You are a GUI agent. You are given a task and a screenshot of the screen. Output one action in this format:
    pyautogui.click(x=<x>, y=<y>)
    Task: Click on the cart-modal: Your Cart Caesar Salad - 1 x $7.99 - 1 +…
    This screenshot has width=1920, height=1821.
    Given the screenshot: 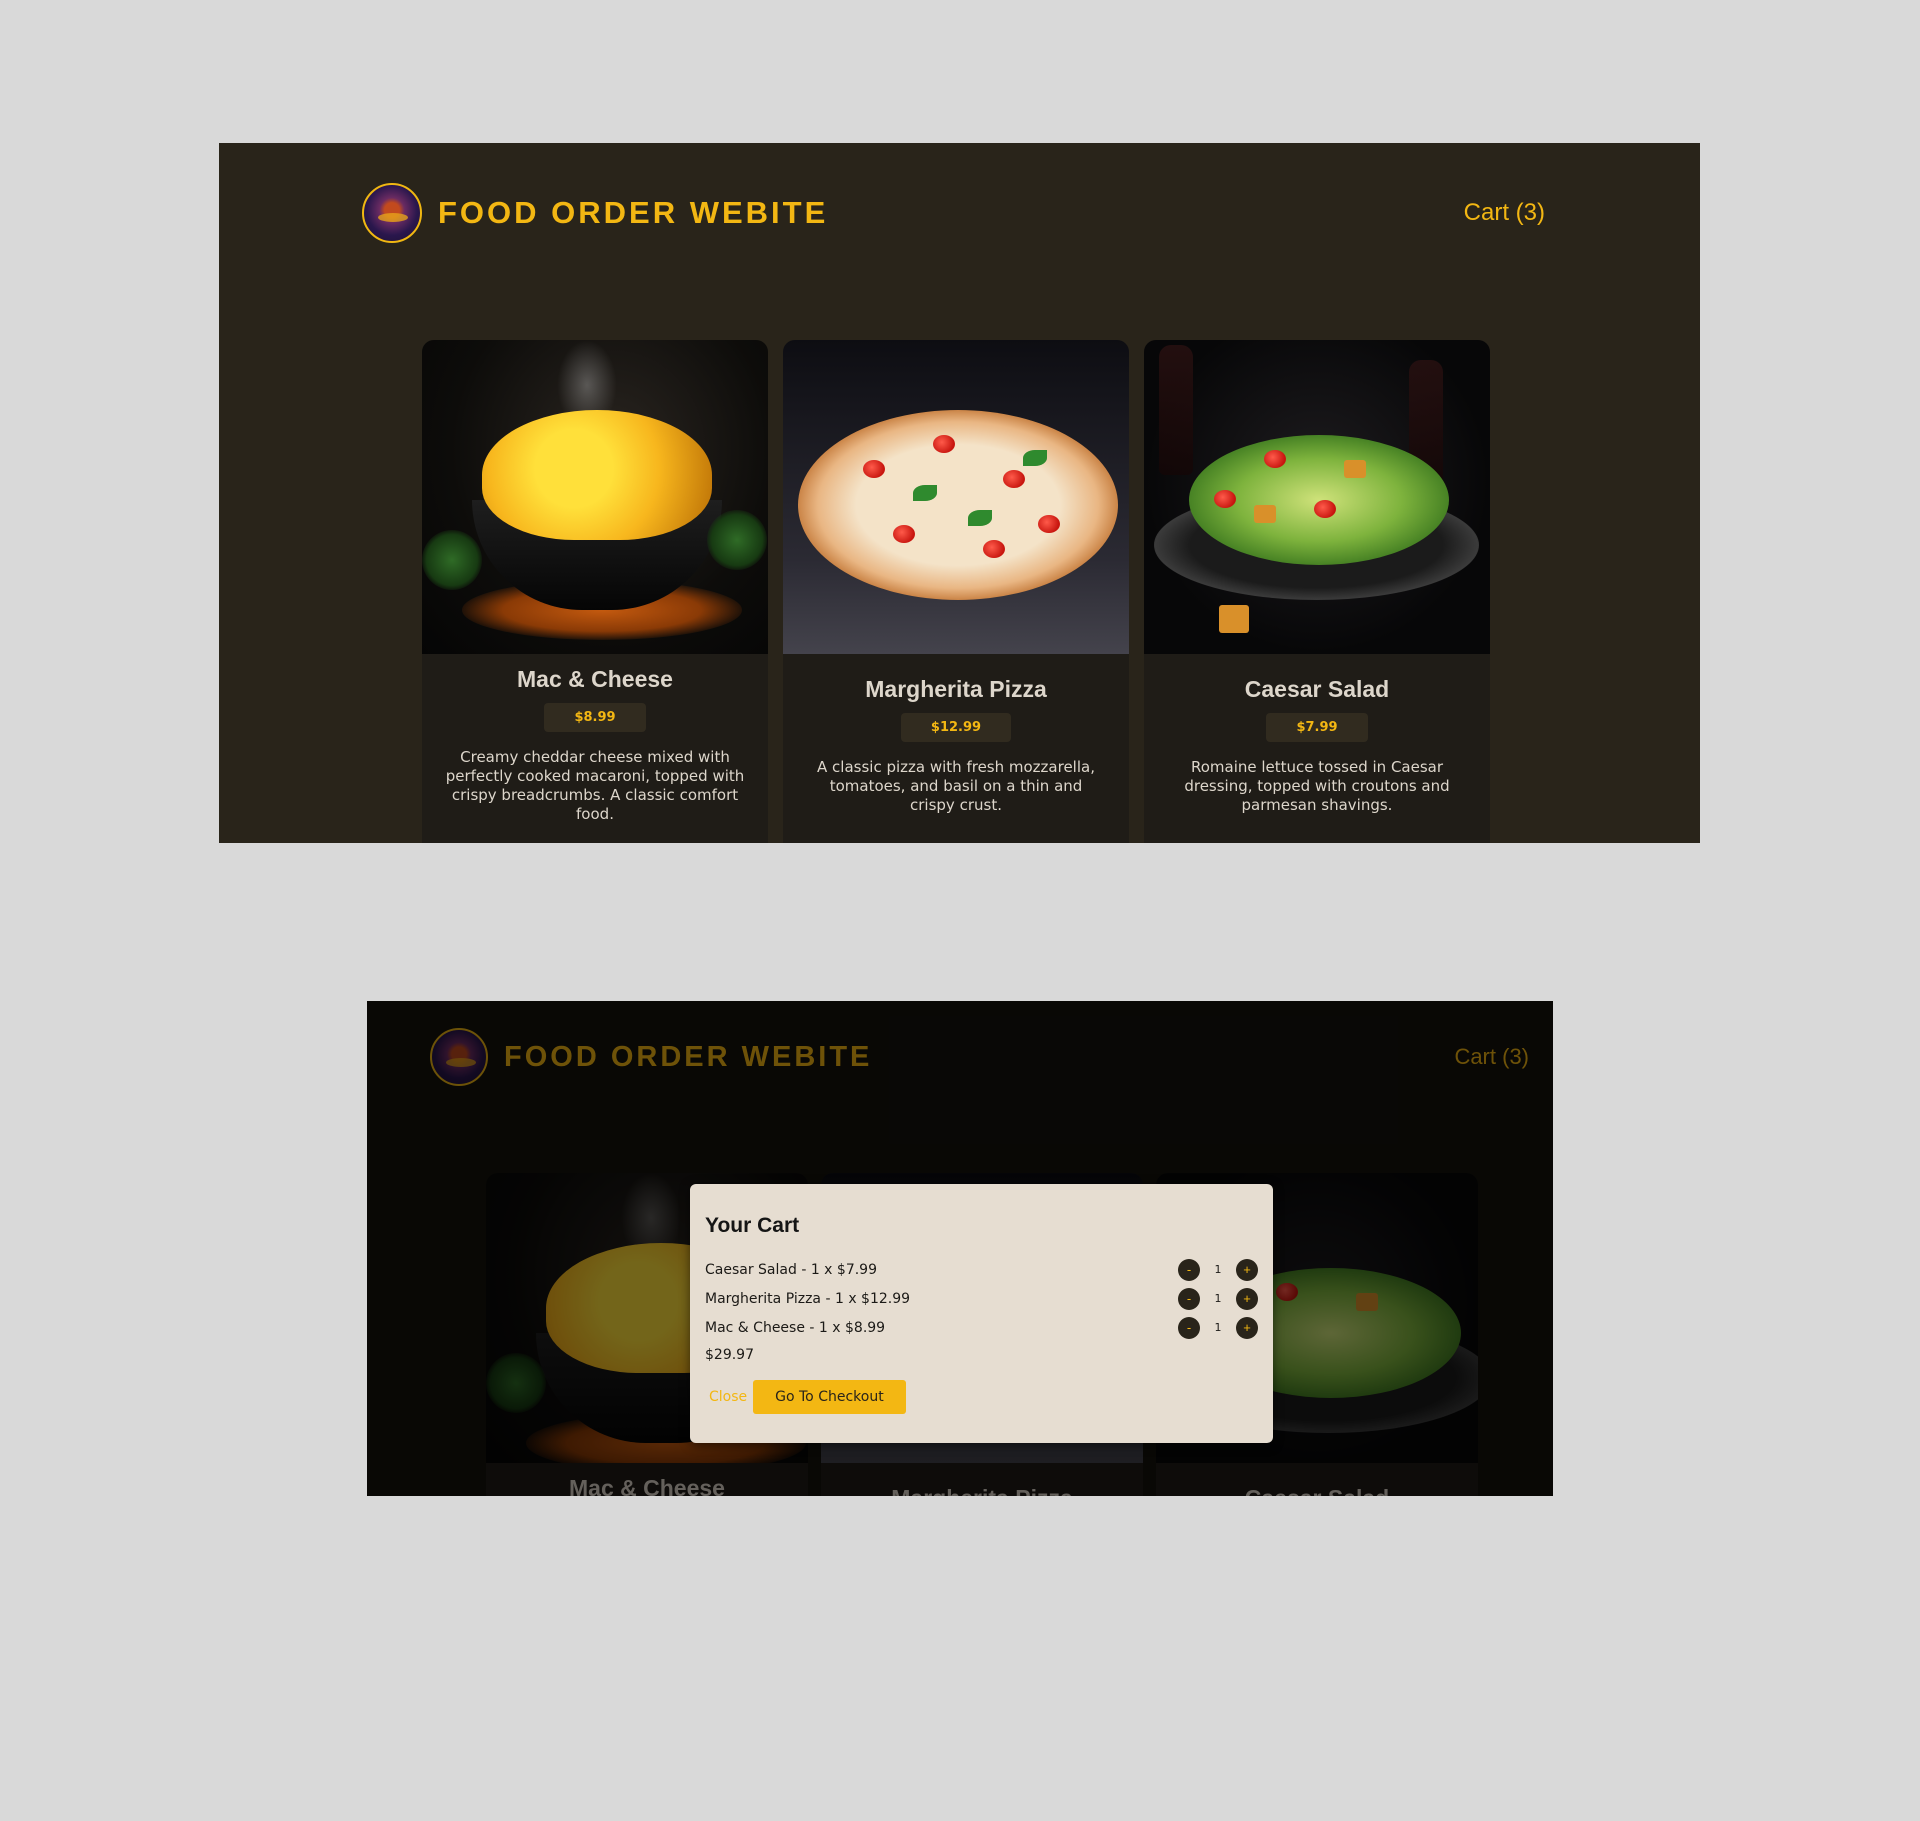 What is the action you would take?
    pyautogui.click(x=981, y=1313)
    